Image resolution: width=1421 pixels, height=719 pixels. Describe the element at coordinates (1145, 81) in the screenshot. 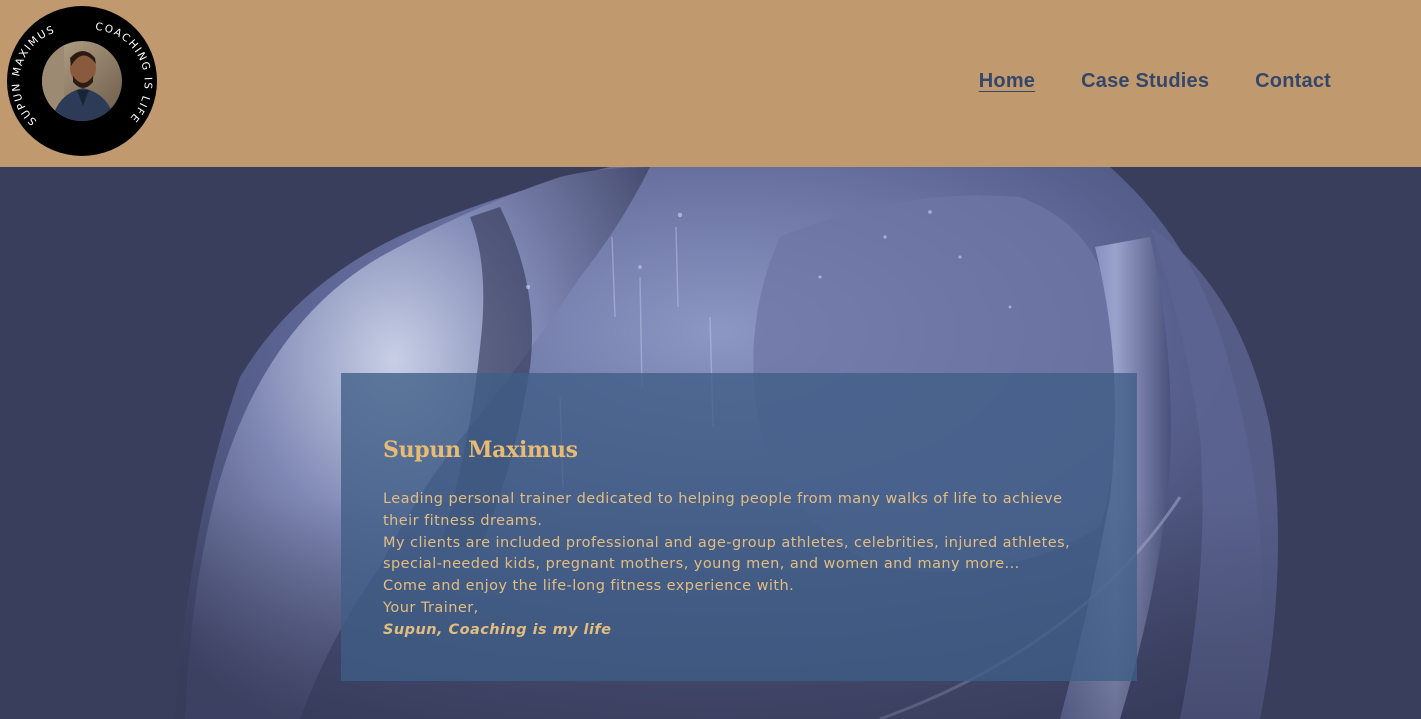

I see `nav-case-studies: Case Studies` at that location.